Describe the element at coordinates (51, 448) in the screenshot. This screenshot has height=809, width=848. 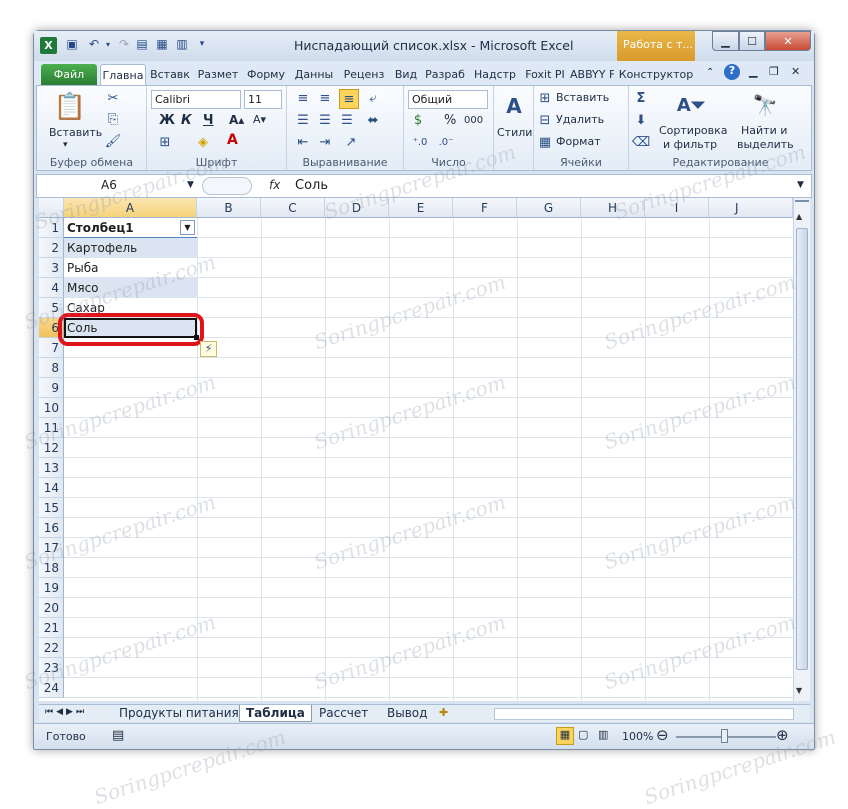
I see `row-header-12: 12` at that location.